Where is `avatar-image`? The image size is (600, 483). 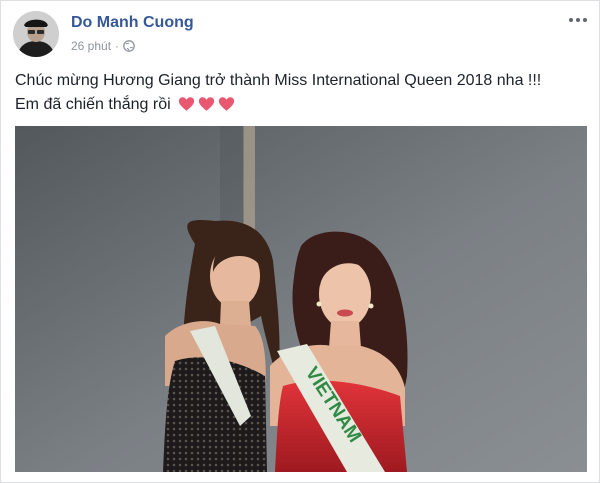 avatar-image is located at coordinates (36, 34).